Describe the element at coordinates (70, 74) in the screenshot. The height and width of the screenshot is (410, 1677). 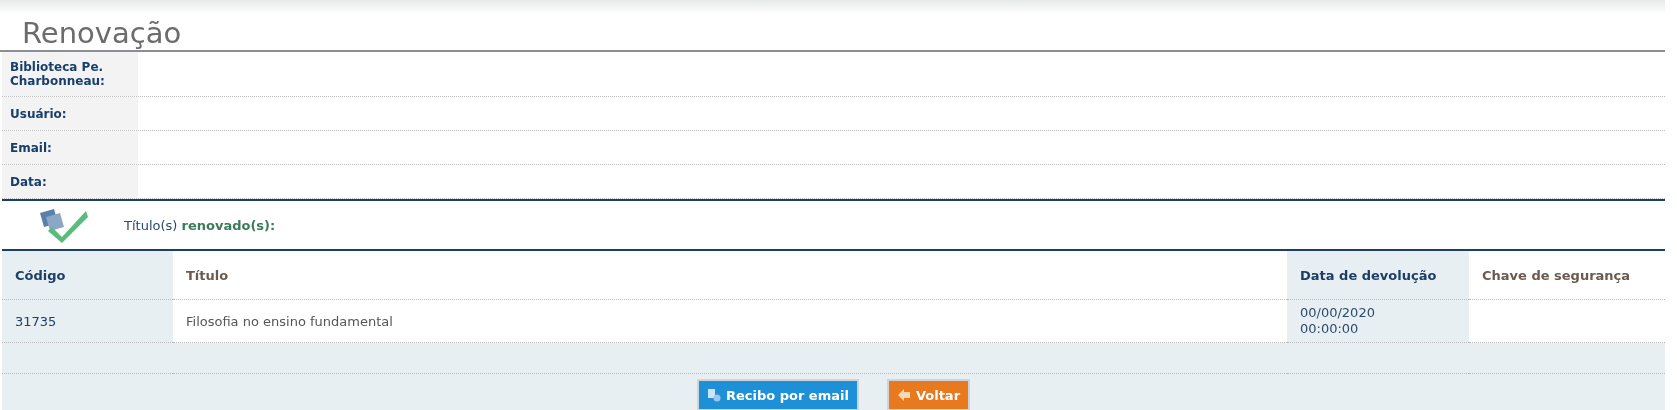
I see `field-label: Biblioteca Pe. Charbonneau:` at that location.